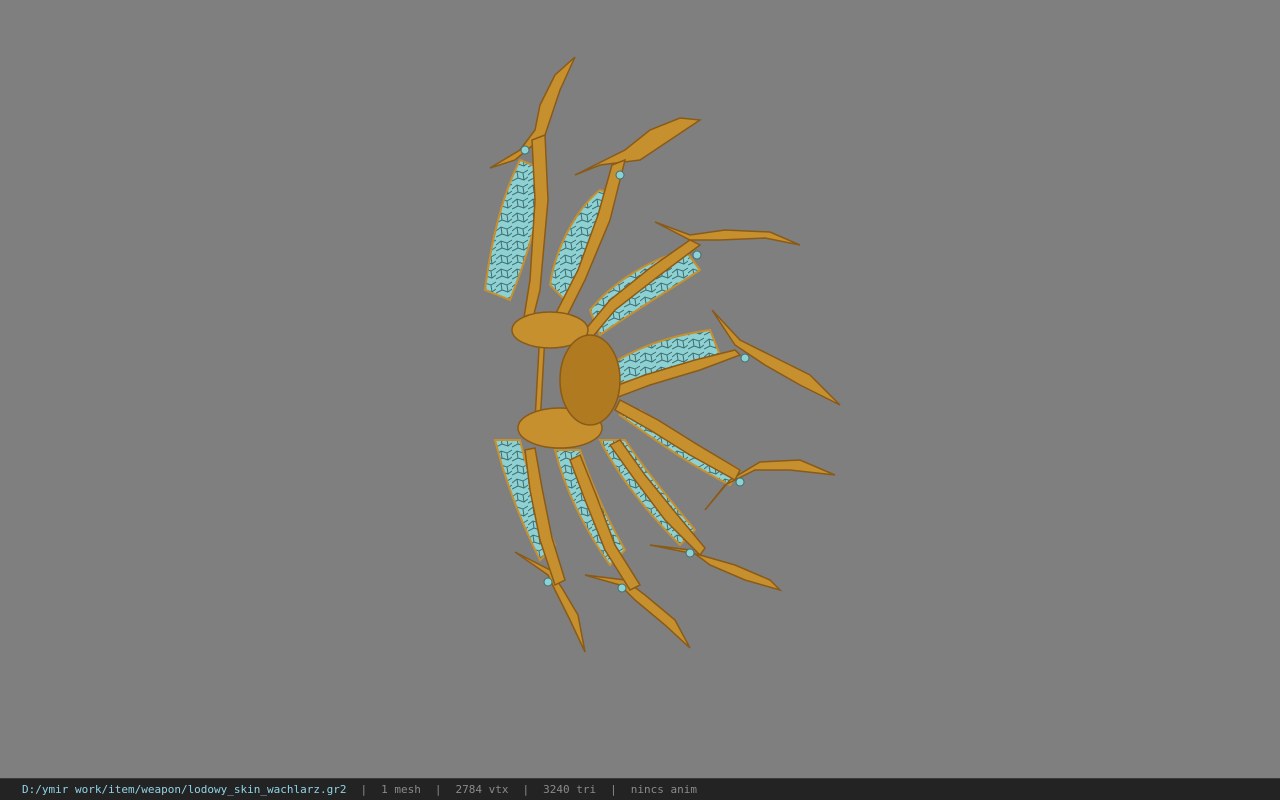 The width and height of the screenshot is (1280, 800). Describe the element at coordinates (482, 789) in the screenshot. I see `vertex-count: 2784 vtx` at that location.